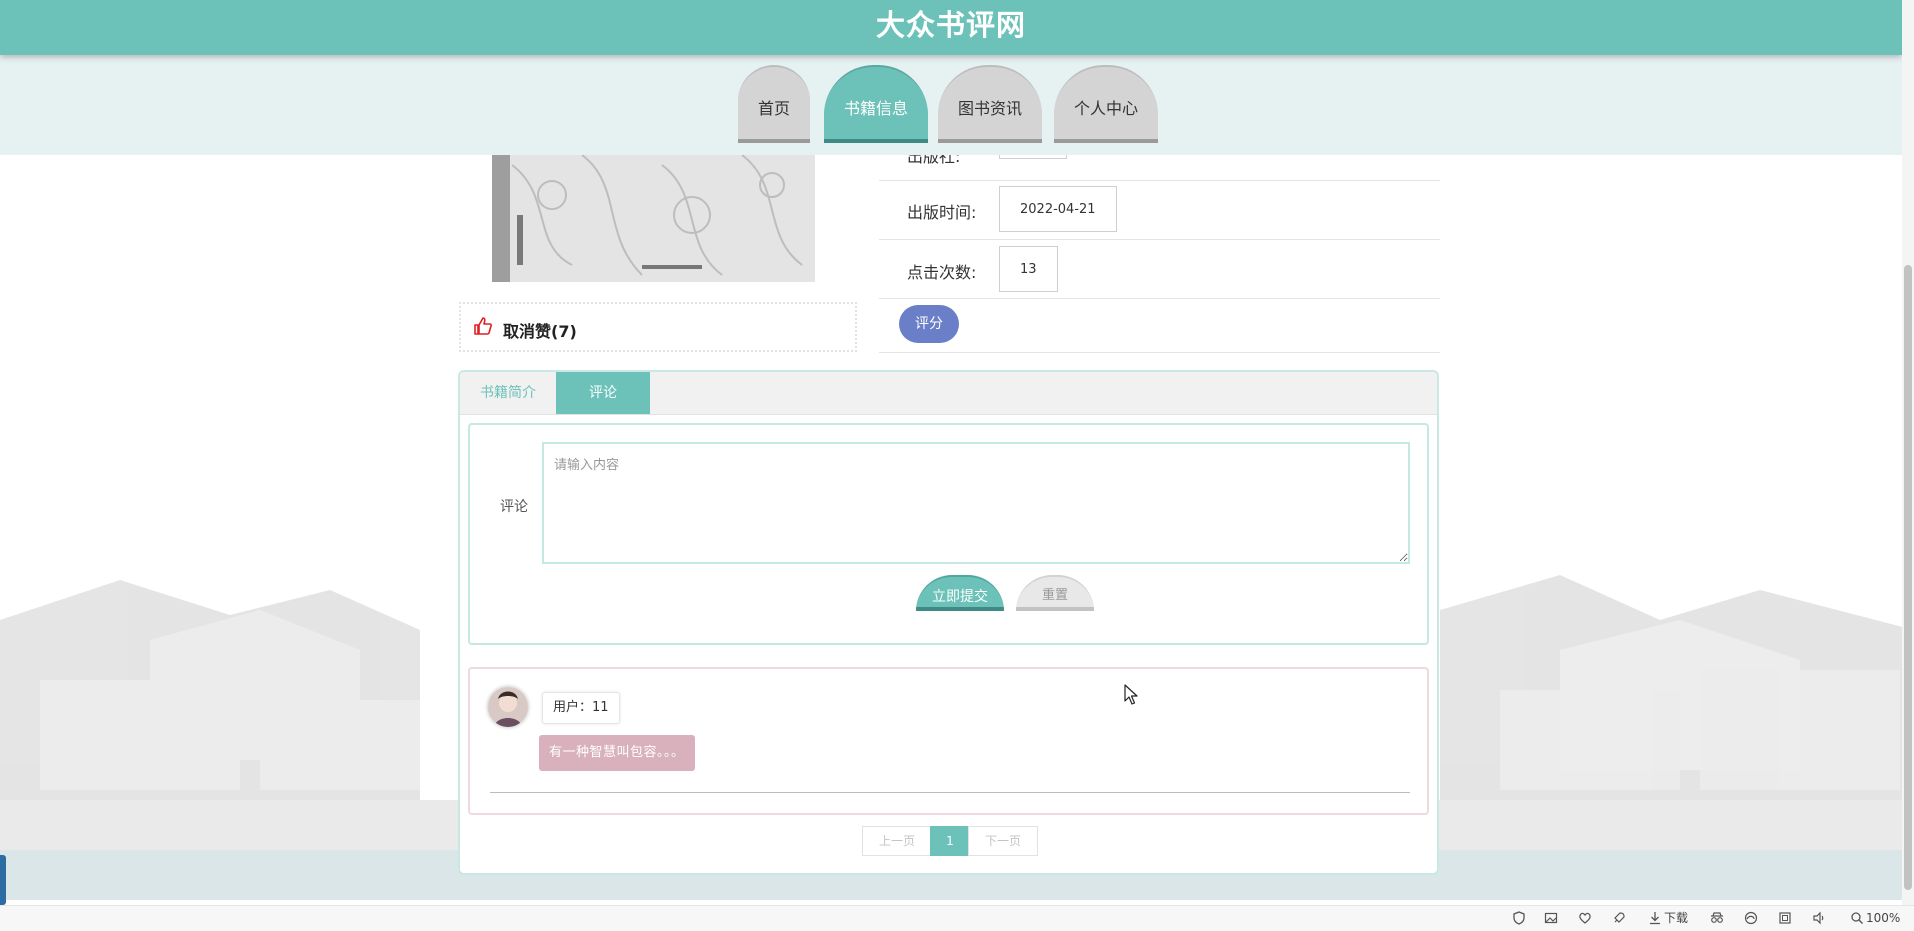 The image size is (1914, 931). What do you see at coordinates (1676, 918) in the screenshot?
I see `download-label: 下载` at bounding box center [1676, 918].